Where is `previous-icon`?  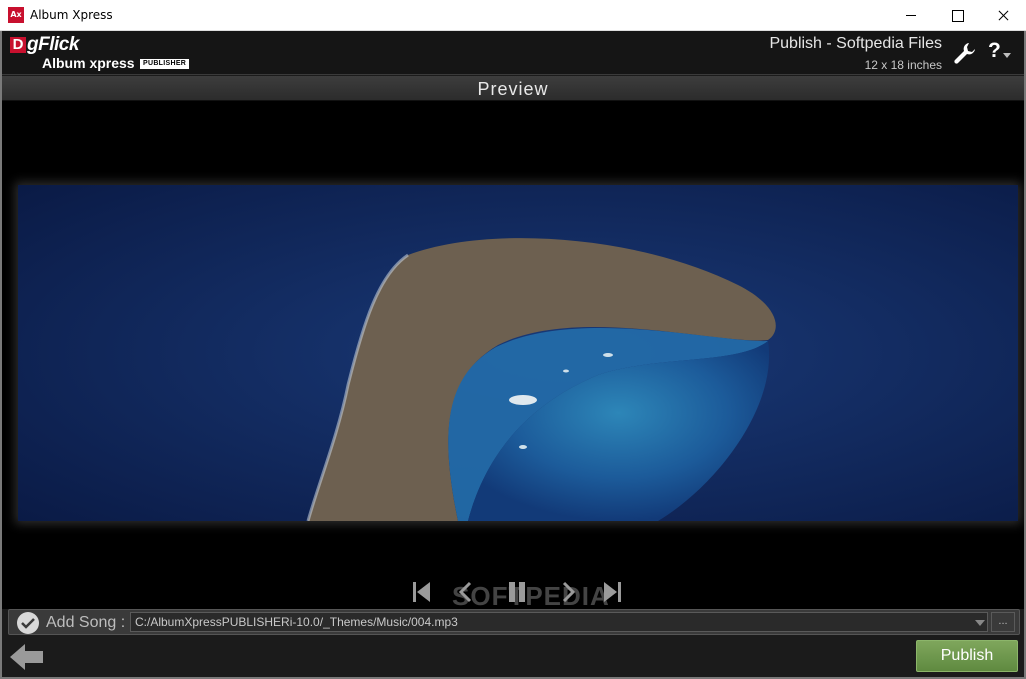
previous-icon is located at coordinates (467, 592).